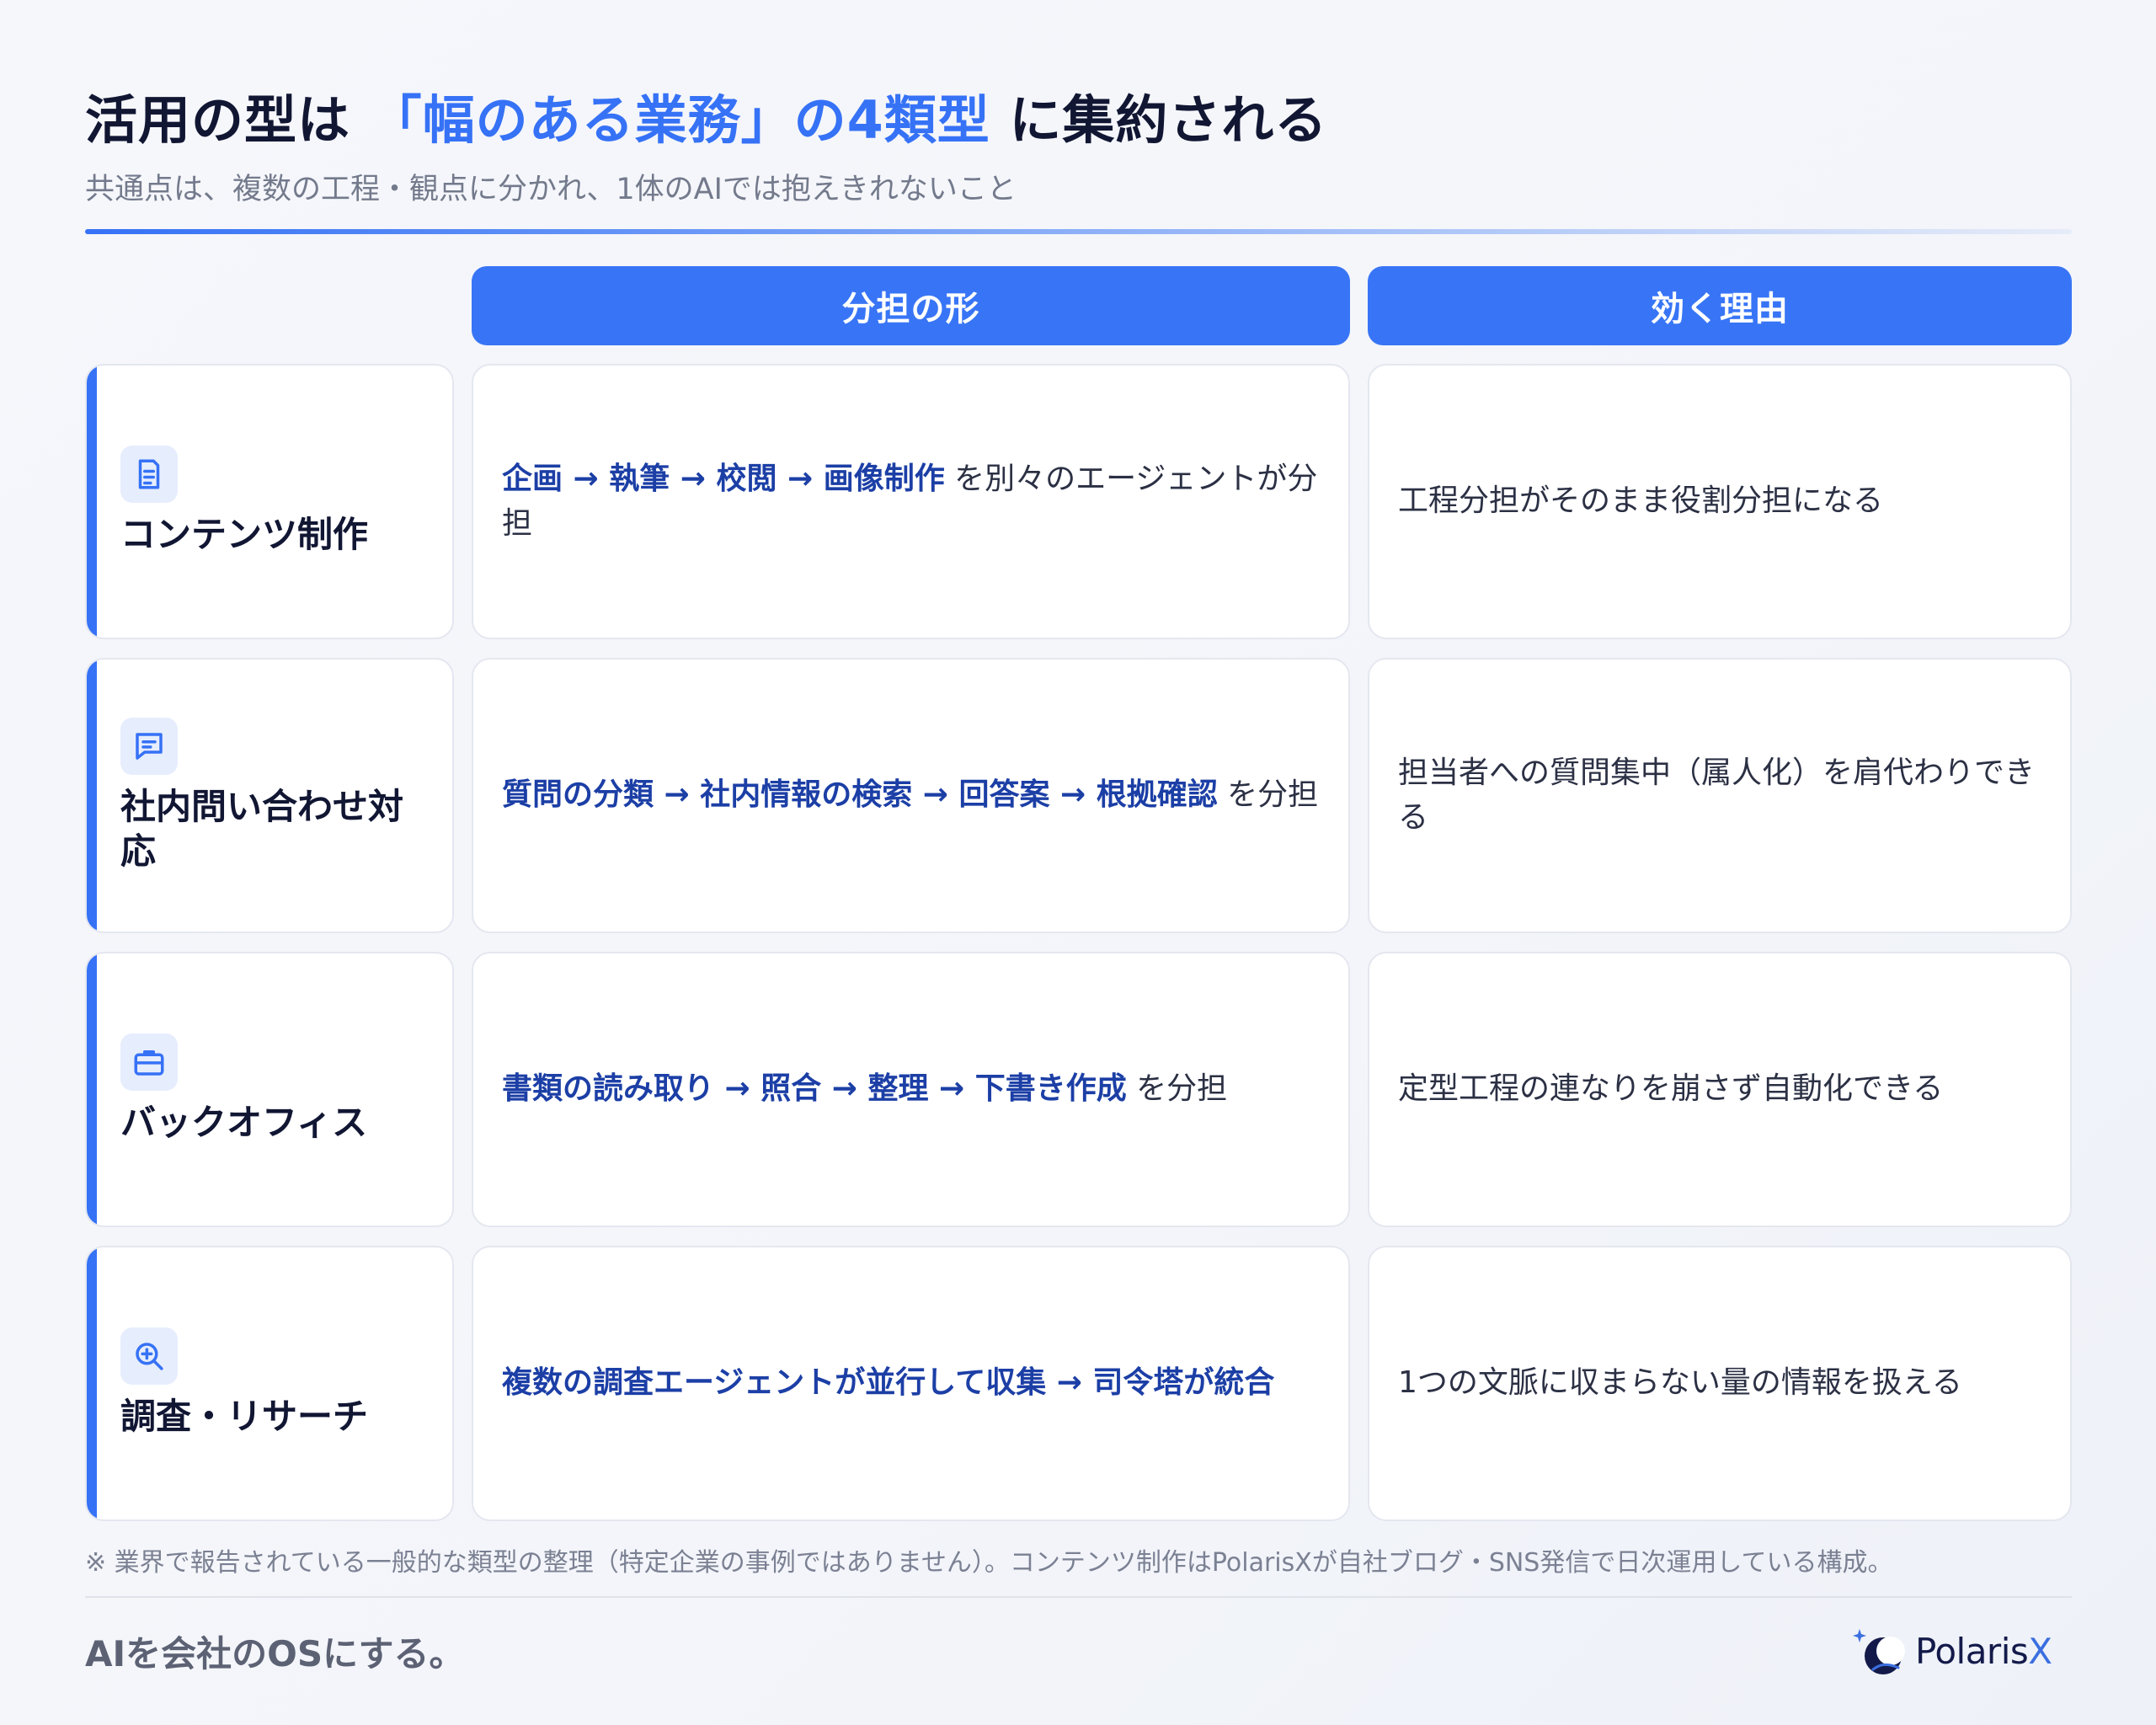 The height and width of the screenshot is (1725, 2156). Describe the element at coordinates (1720, 305) in the screenshot. I see `column-header-reason: 効く理由` at that location.